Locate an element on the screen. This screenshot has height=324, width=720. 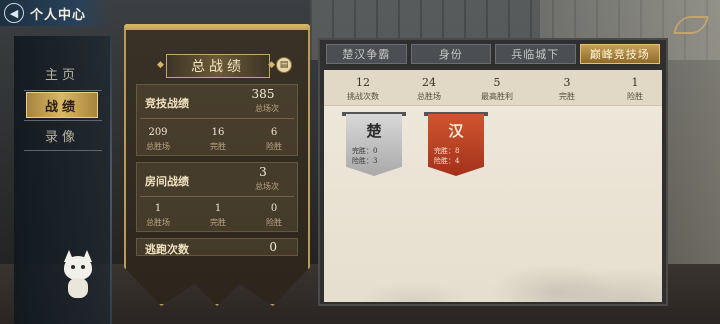
summary-title: 总战绩 is located at coordinates (218, 66).